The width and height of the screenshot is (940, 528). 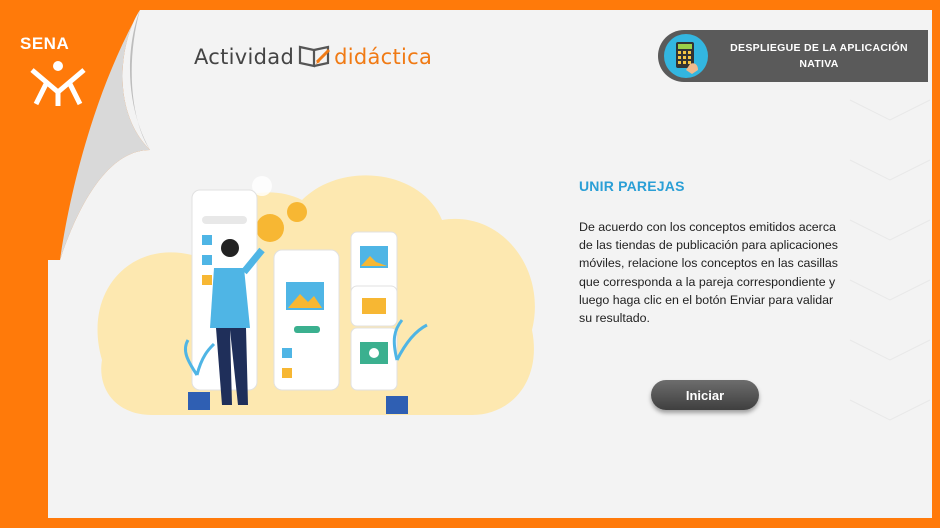 I want to click on section-badge: DESPLIEGUE DE LA APLICACIÓN NATIVA, so click(x=793, y=56).